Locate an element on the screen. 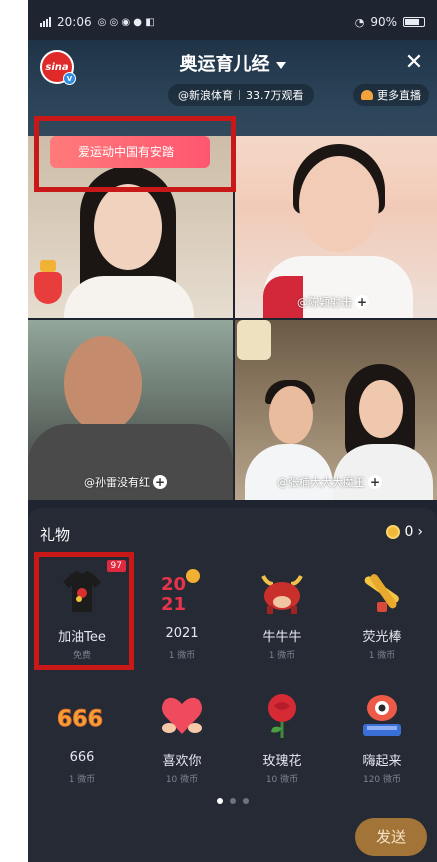  rose-icon is located at coordinates (282, 716).